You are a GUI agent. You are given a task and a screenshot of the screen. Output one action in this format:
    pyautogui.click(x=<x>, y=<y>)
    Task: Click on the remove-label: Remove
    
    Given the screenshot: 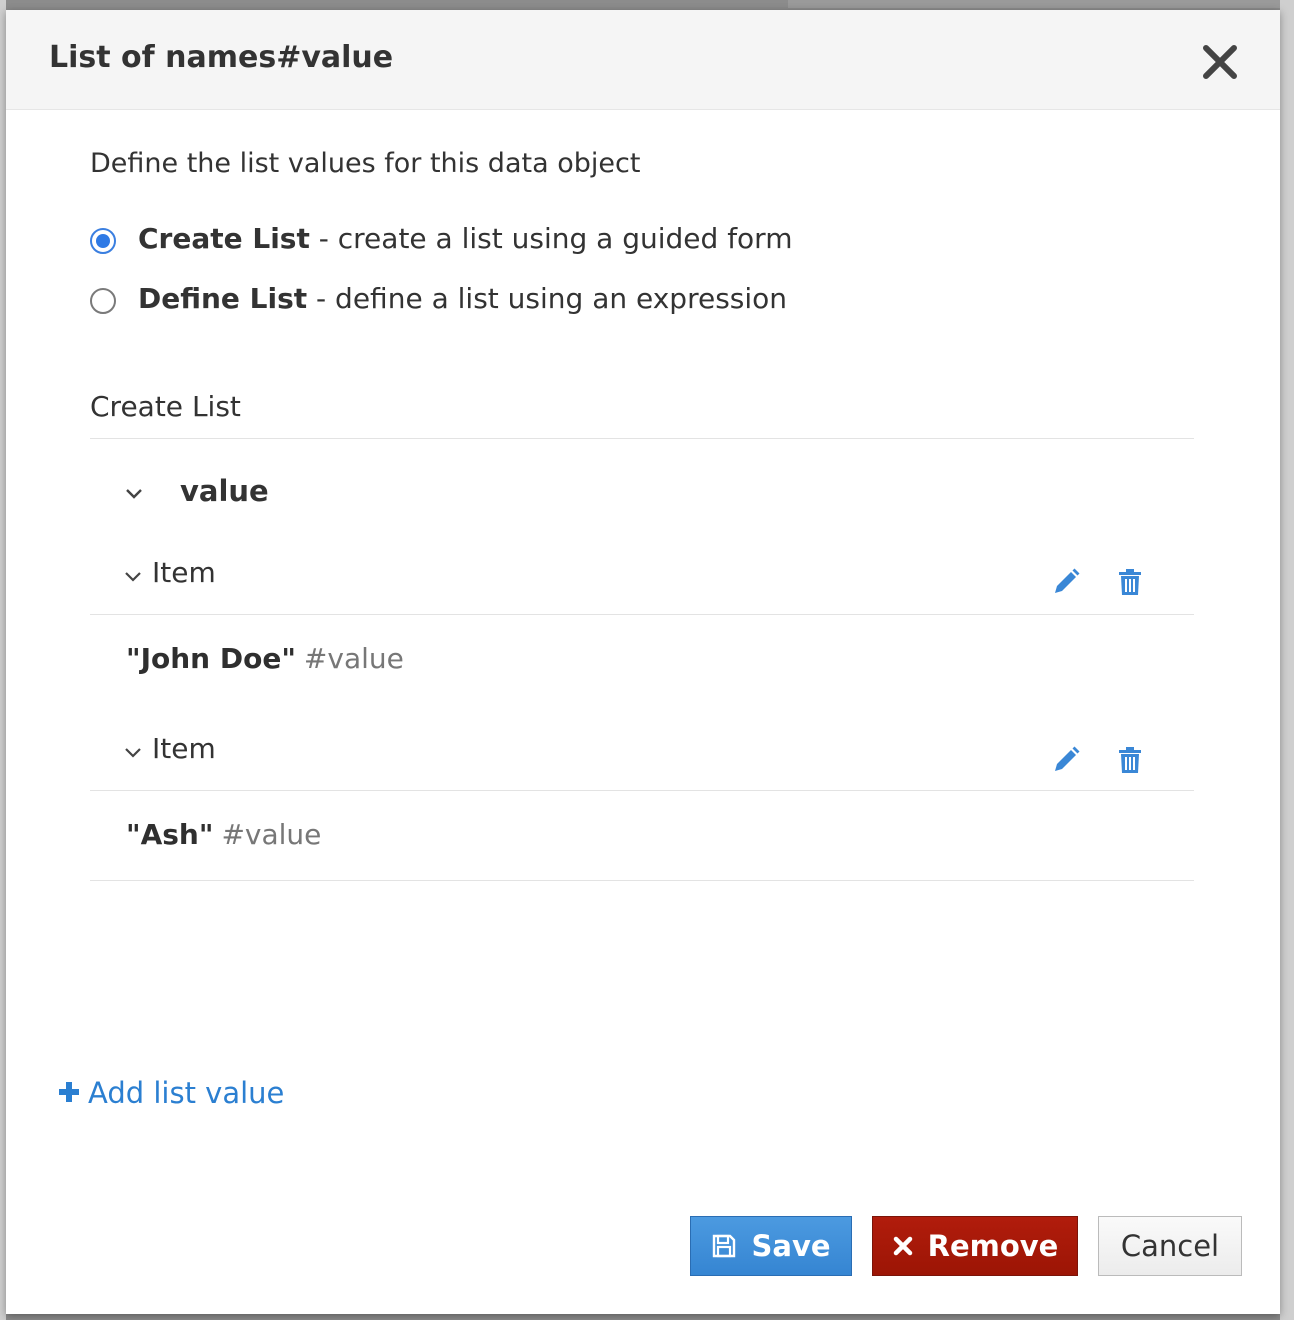 What is the action you would take?
    pyautogui.click(x=993, y=1246)
    